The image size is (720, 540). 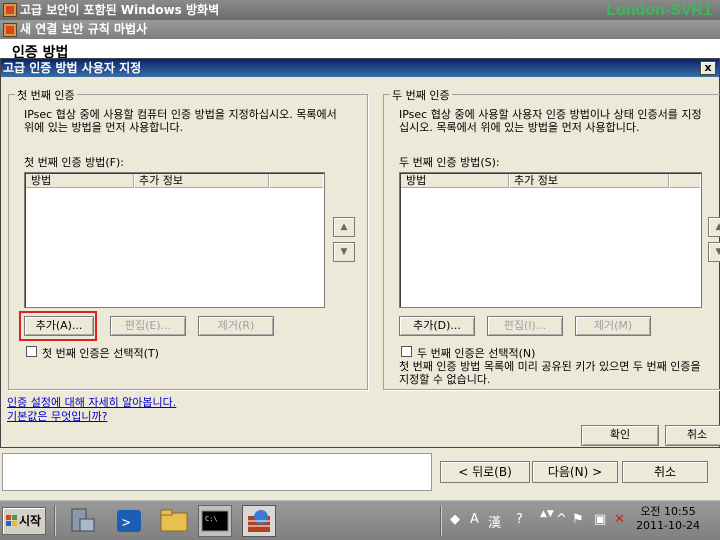 What do you see at coordinates (561, 519) in the screenshot?
I see `show-hidden-icons-icon: ^` at bounding box center [561, 519].